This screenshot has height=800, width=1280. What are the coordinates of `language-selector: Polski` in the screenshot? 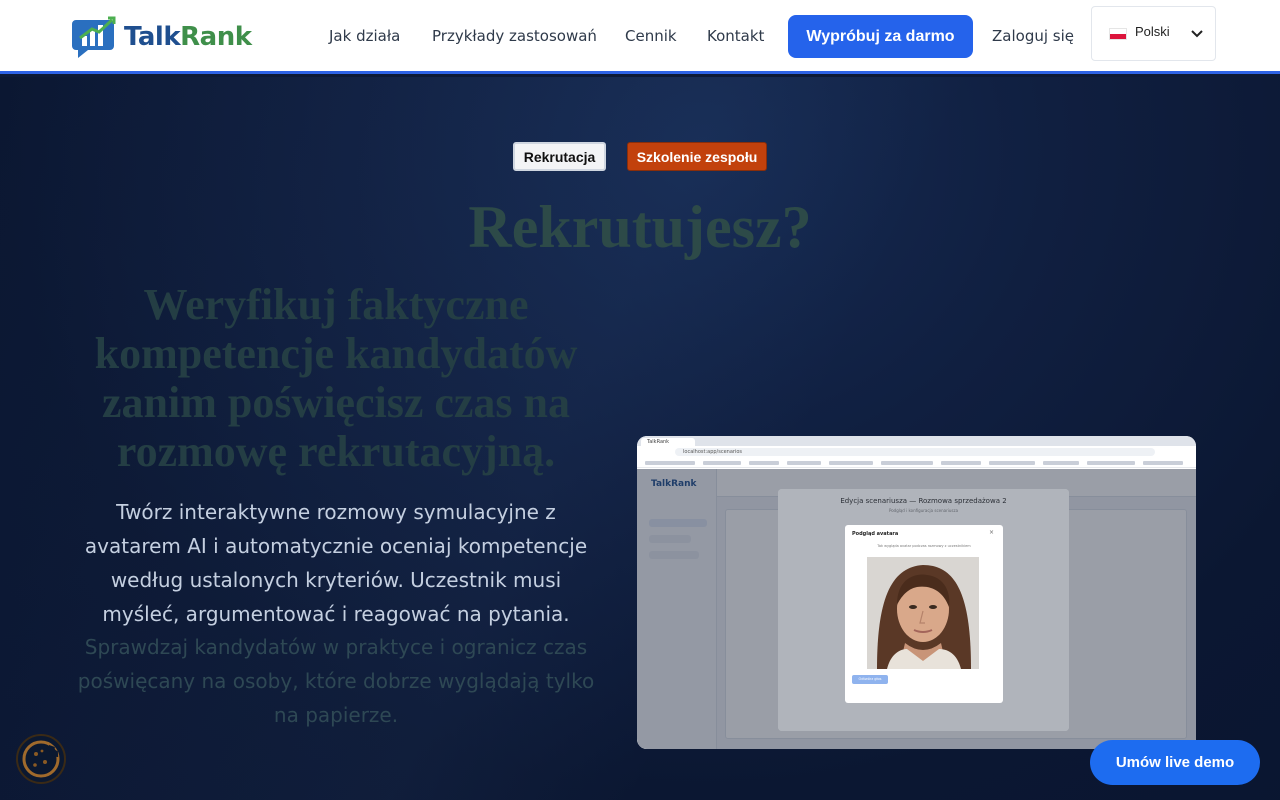 It's located at (1153, 33).